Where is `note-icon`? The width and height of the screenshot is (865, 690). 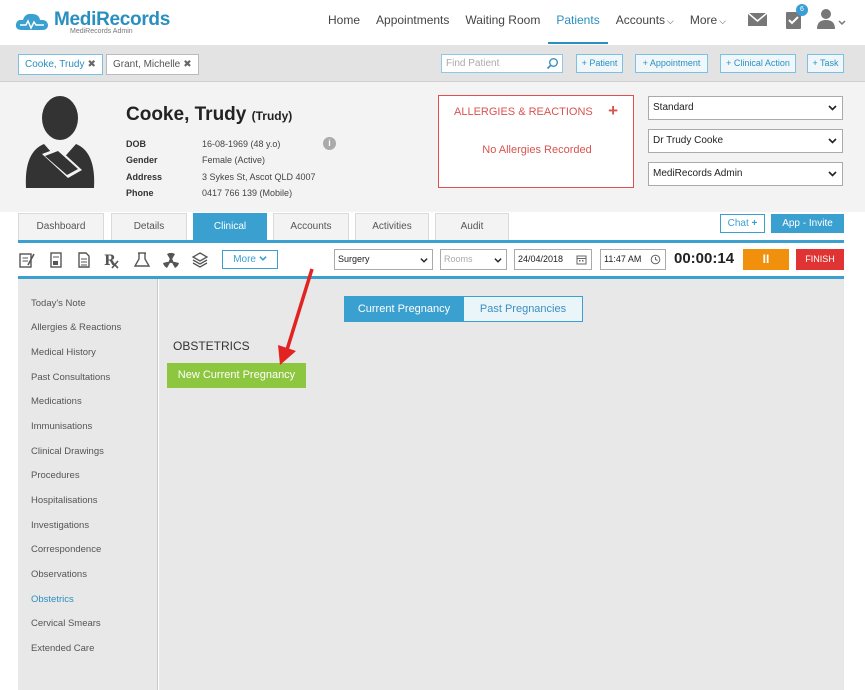 note-icon is located at coordinates (27, 260).